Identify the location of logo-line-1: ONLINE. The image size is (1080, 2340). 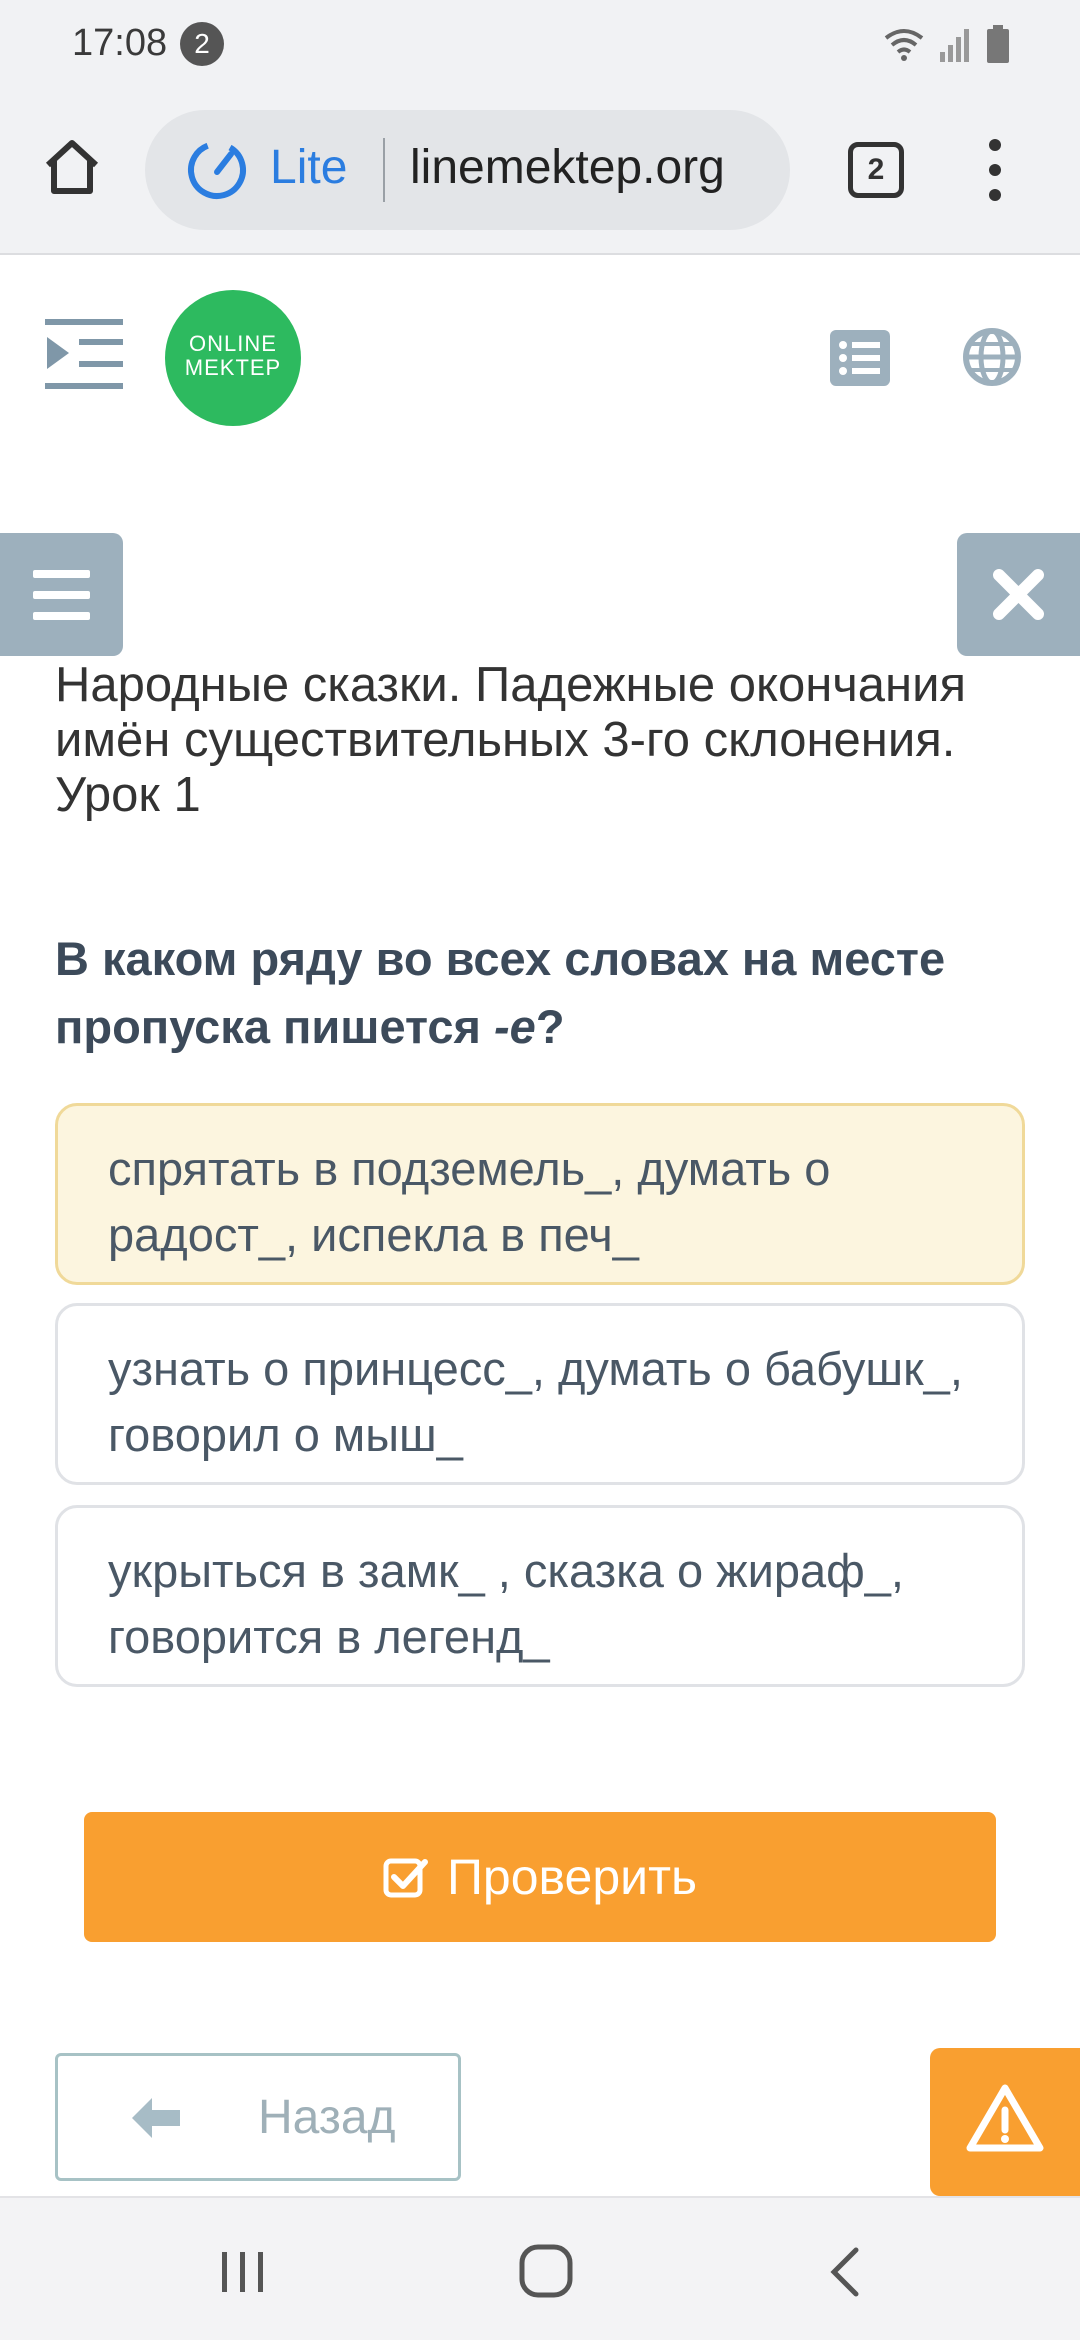
(233, 343).